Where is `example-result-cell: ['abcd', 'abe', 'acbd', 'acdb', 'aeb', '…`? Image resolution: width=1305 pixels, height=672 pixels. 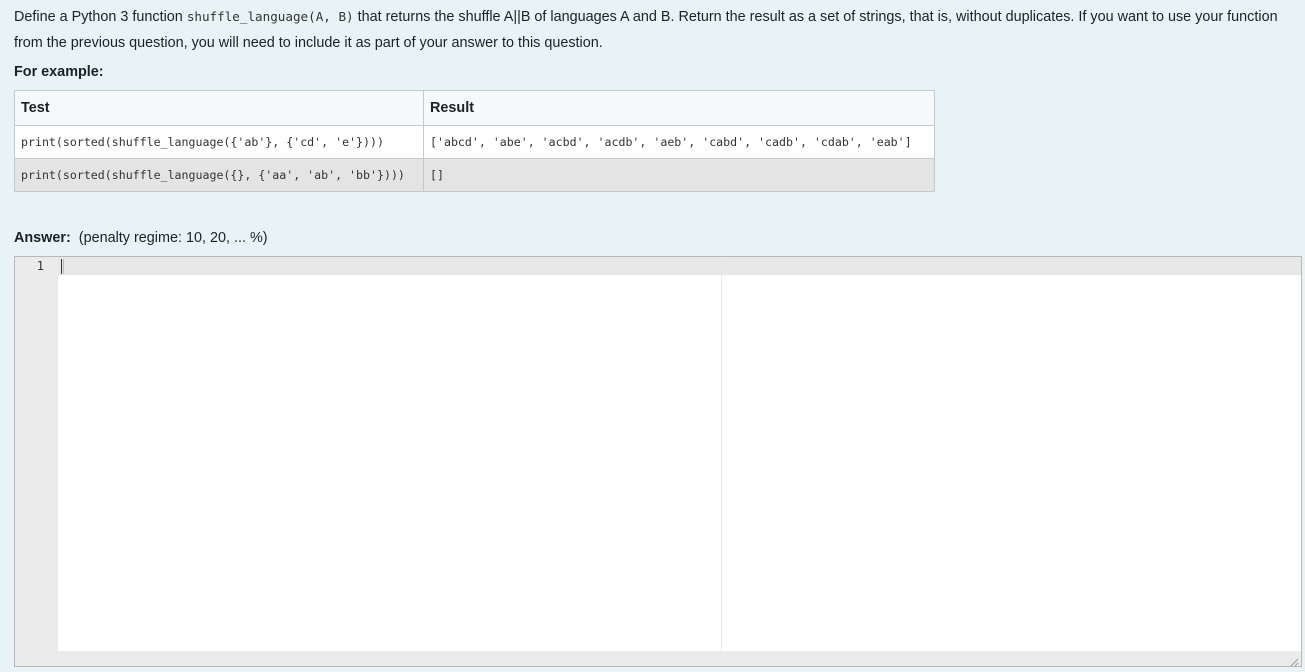
example-result-cell: ['abcd', 'abe', 'acbd', 'acdb', 'aeb', '… is located at coordinates (679, 142).